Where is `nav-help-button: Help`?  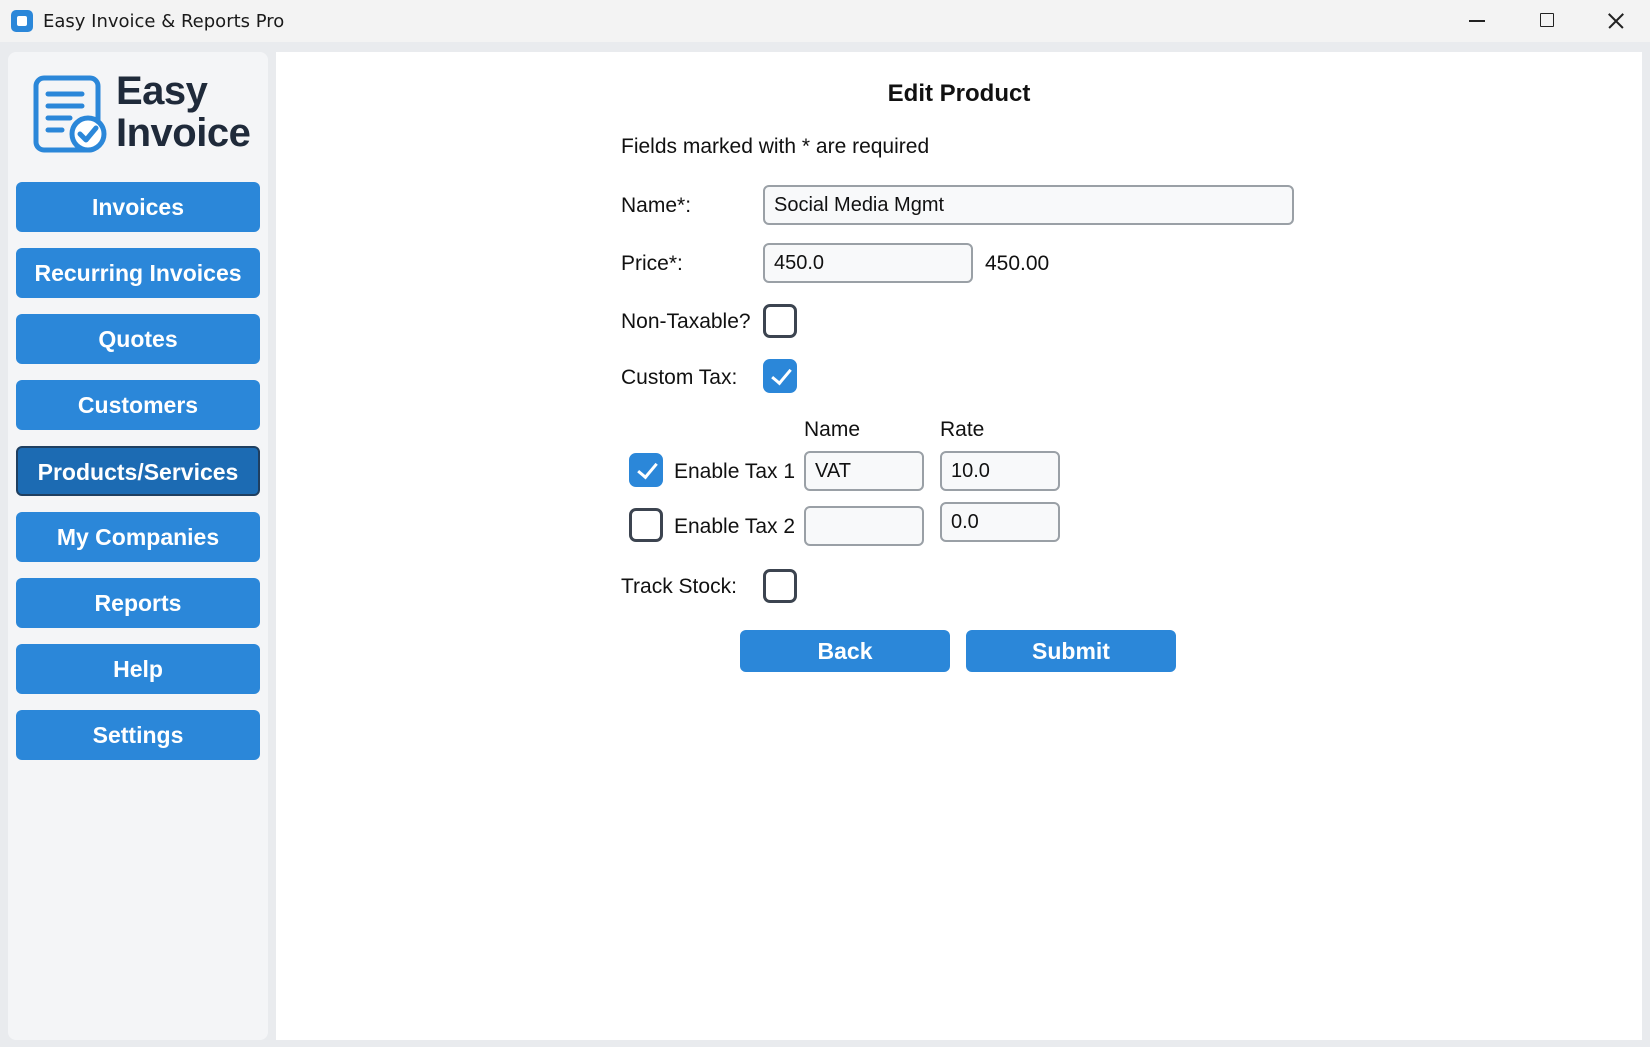
nav-help-button: Help is located at coordinates (138, 669).